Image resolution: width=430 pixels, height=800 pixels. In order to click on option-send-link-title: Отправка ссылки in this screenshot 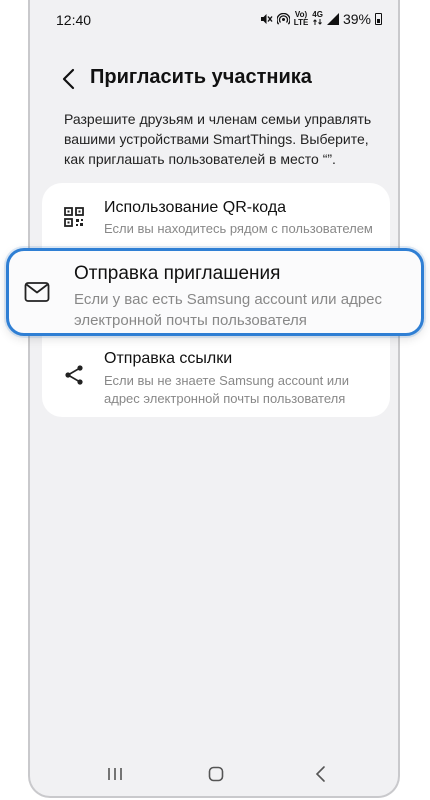, I will do `click(168, 358)`.